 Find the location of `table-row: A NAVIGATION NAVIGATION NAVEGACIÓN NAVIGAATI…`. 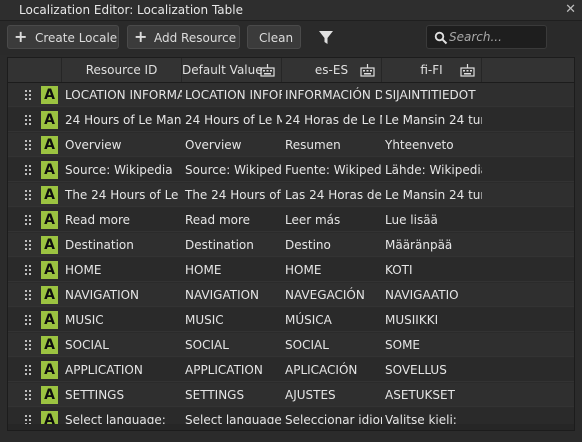

table-row: A NAVIGATION NAVIGATION NAVEGACIÓN NAVIGAATI… is located at coordinates (291, 295).